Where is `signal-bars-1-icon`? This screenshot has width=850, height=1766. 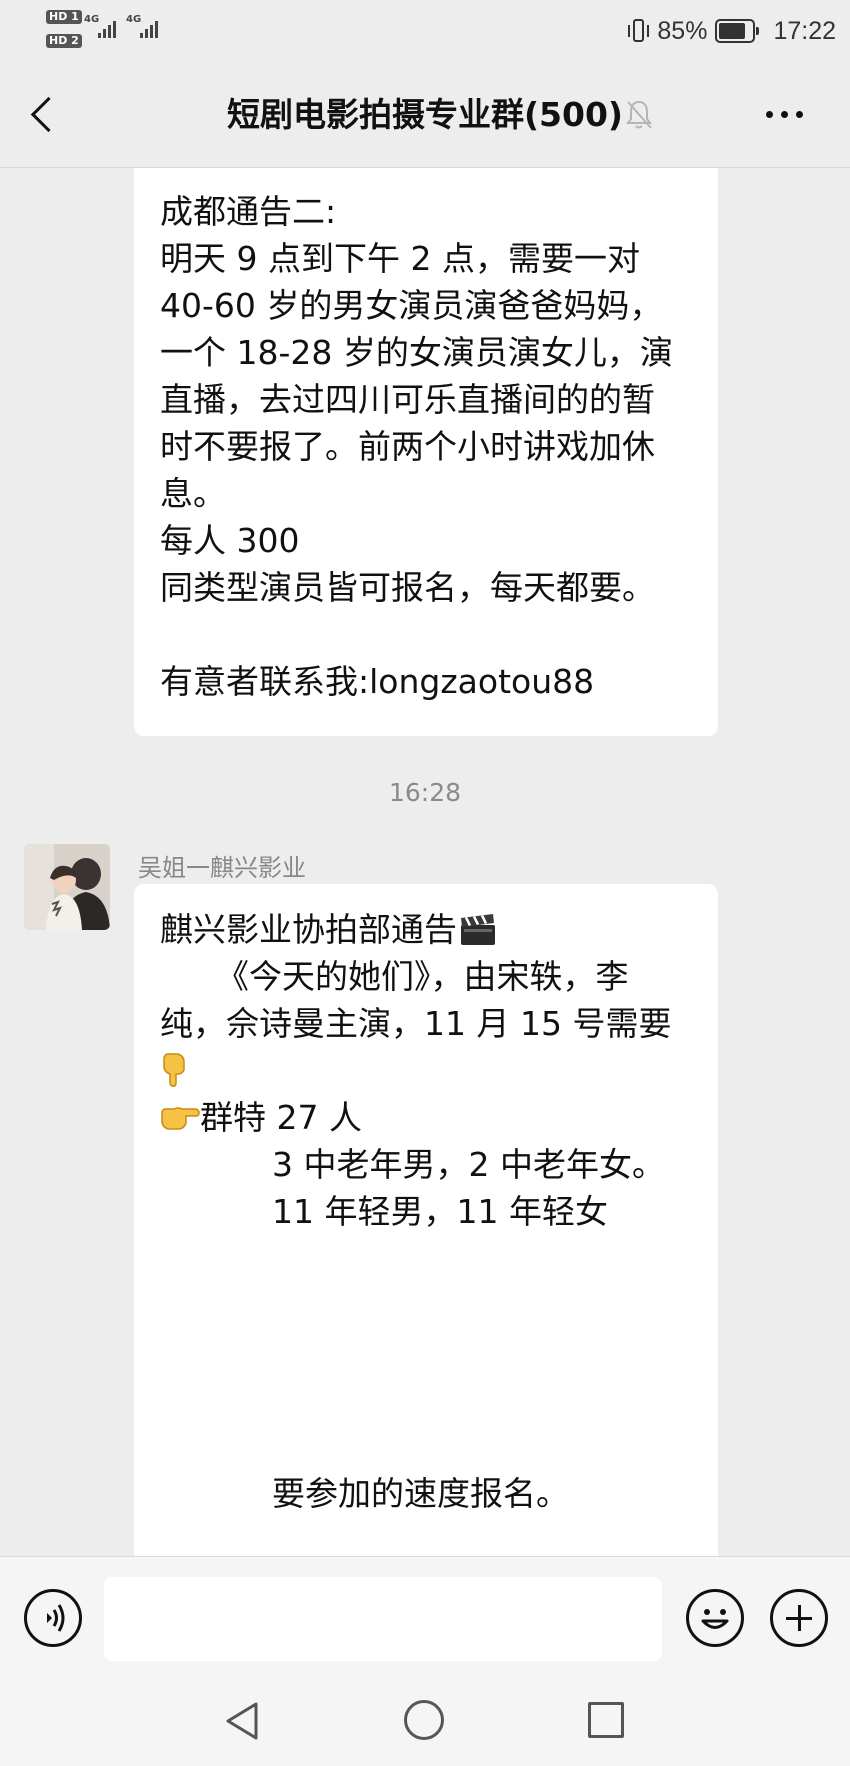 signal-bars-1-icon is located at coordinates (107, 29).